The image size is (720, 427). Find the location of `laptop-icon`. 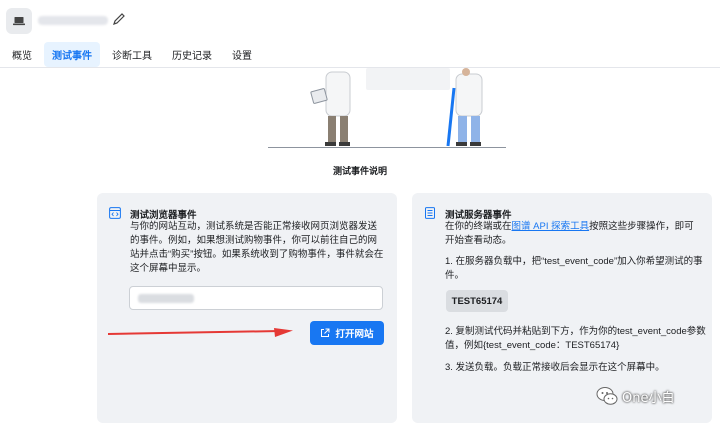

laptop-icon is located at coordinates (19, 21).